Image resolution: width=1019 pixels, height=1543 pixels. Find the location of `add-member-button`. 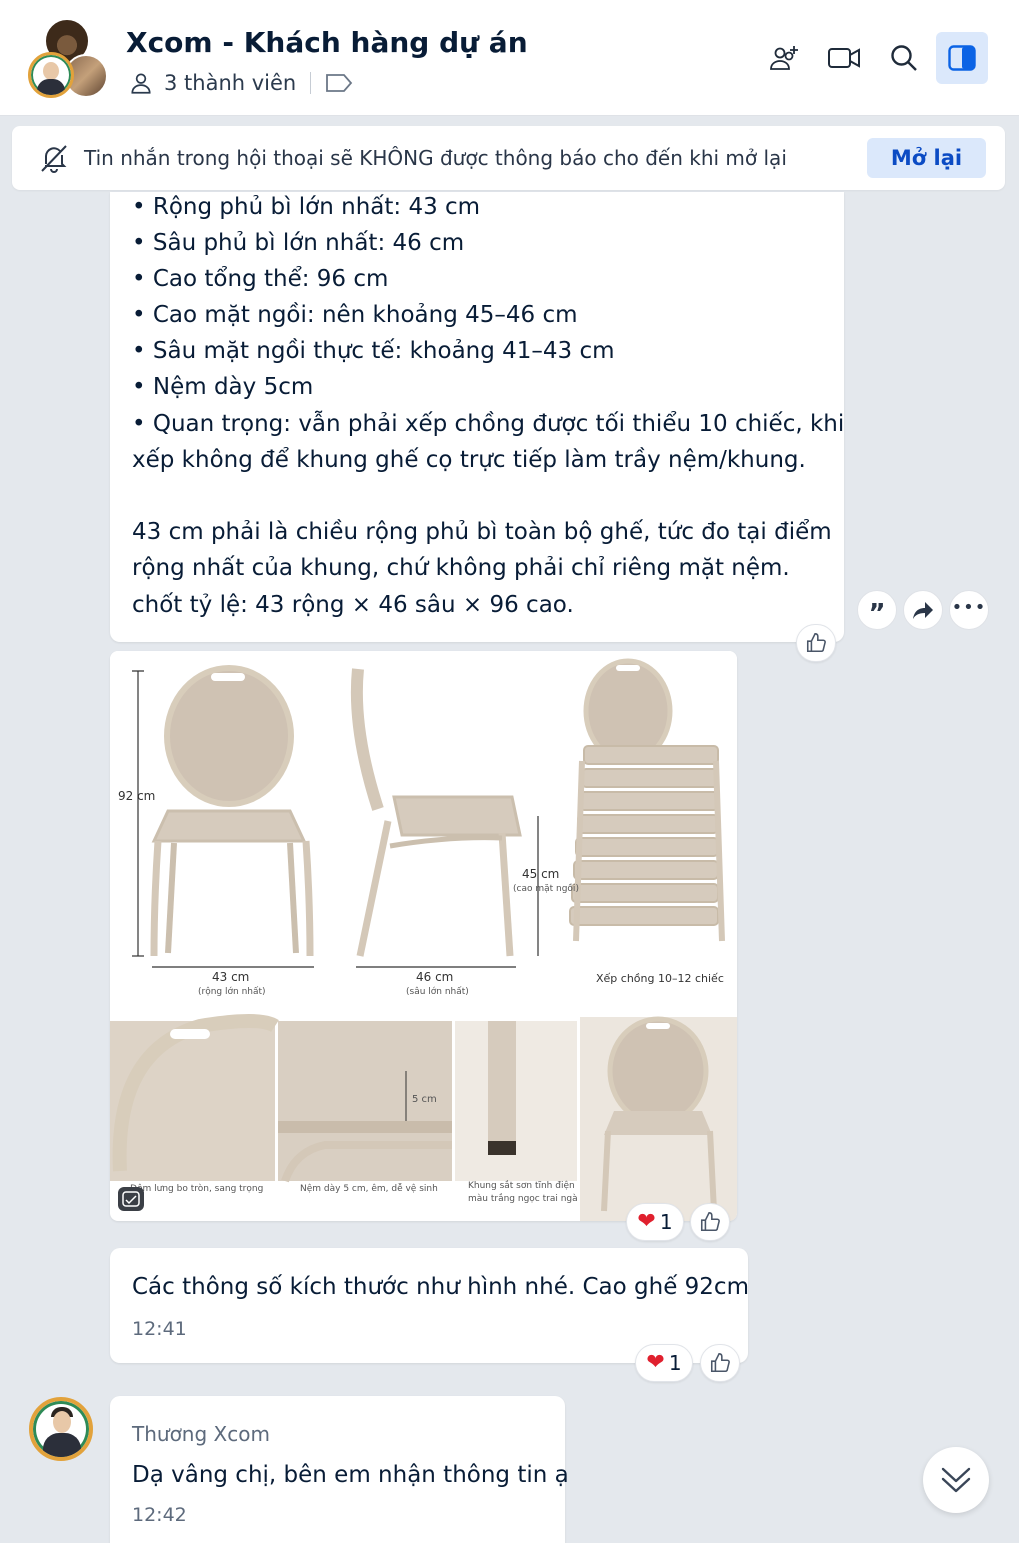

add-member-button is located at coordinates (784, 58).